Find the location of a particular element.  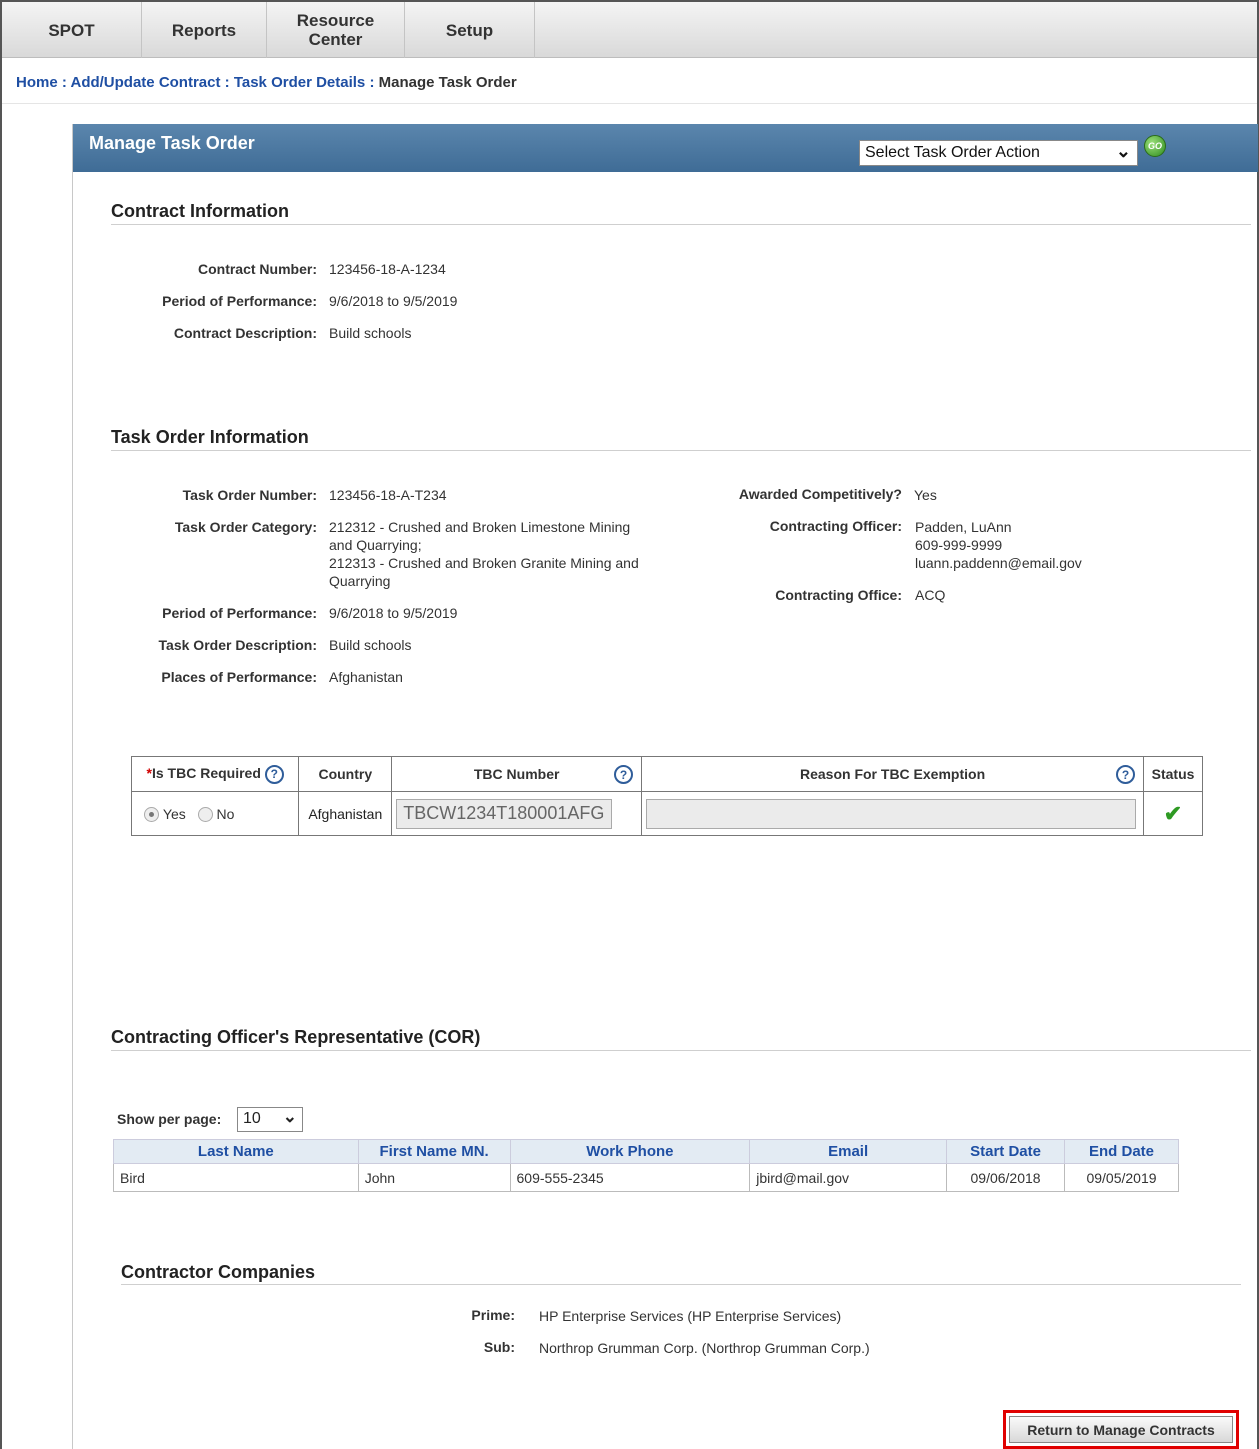

per-page-select: 10 ⌄ is located at coordinates (270, 1119).